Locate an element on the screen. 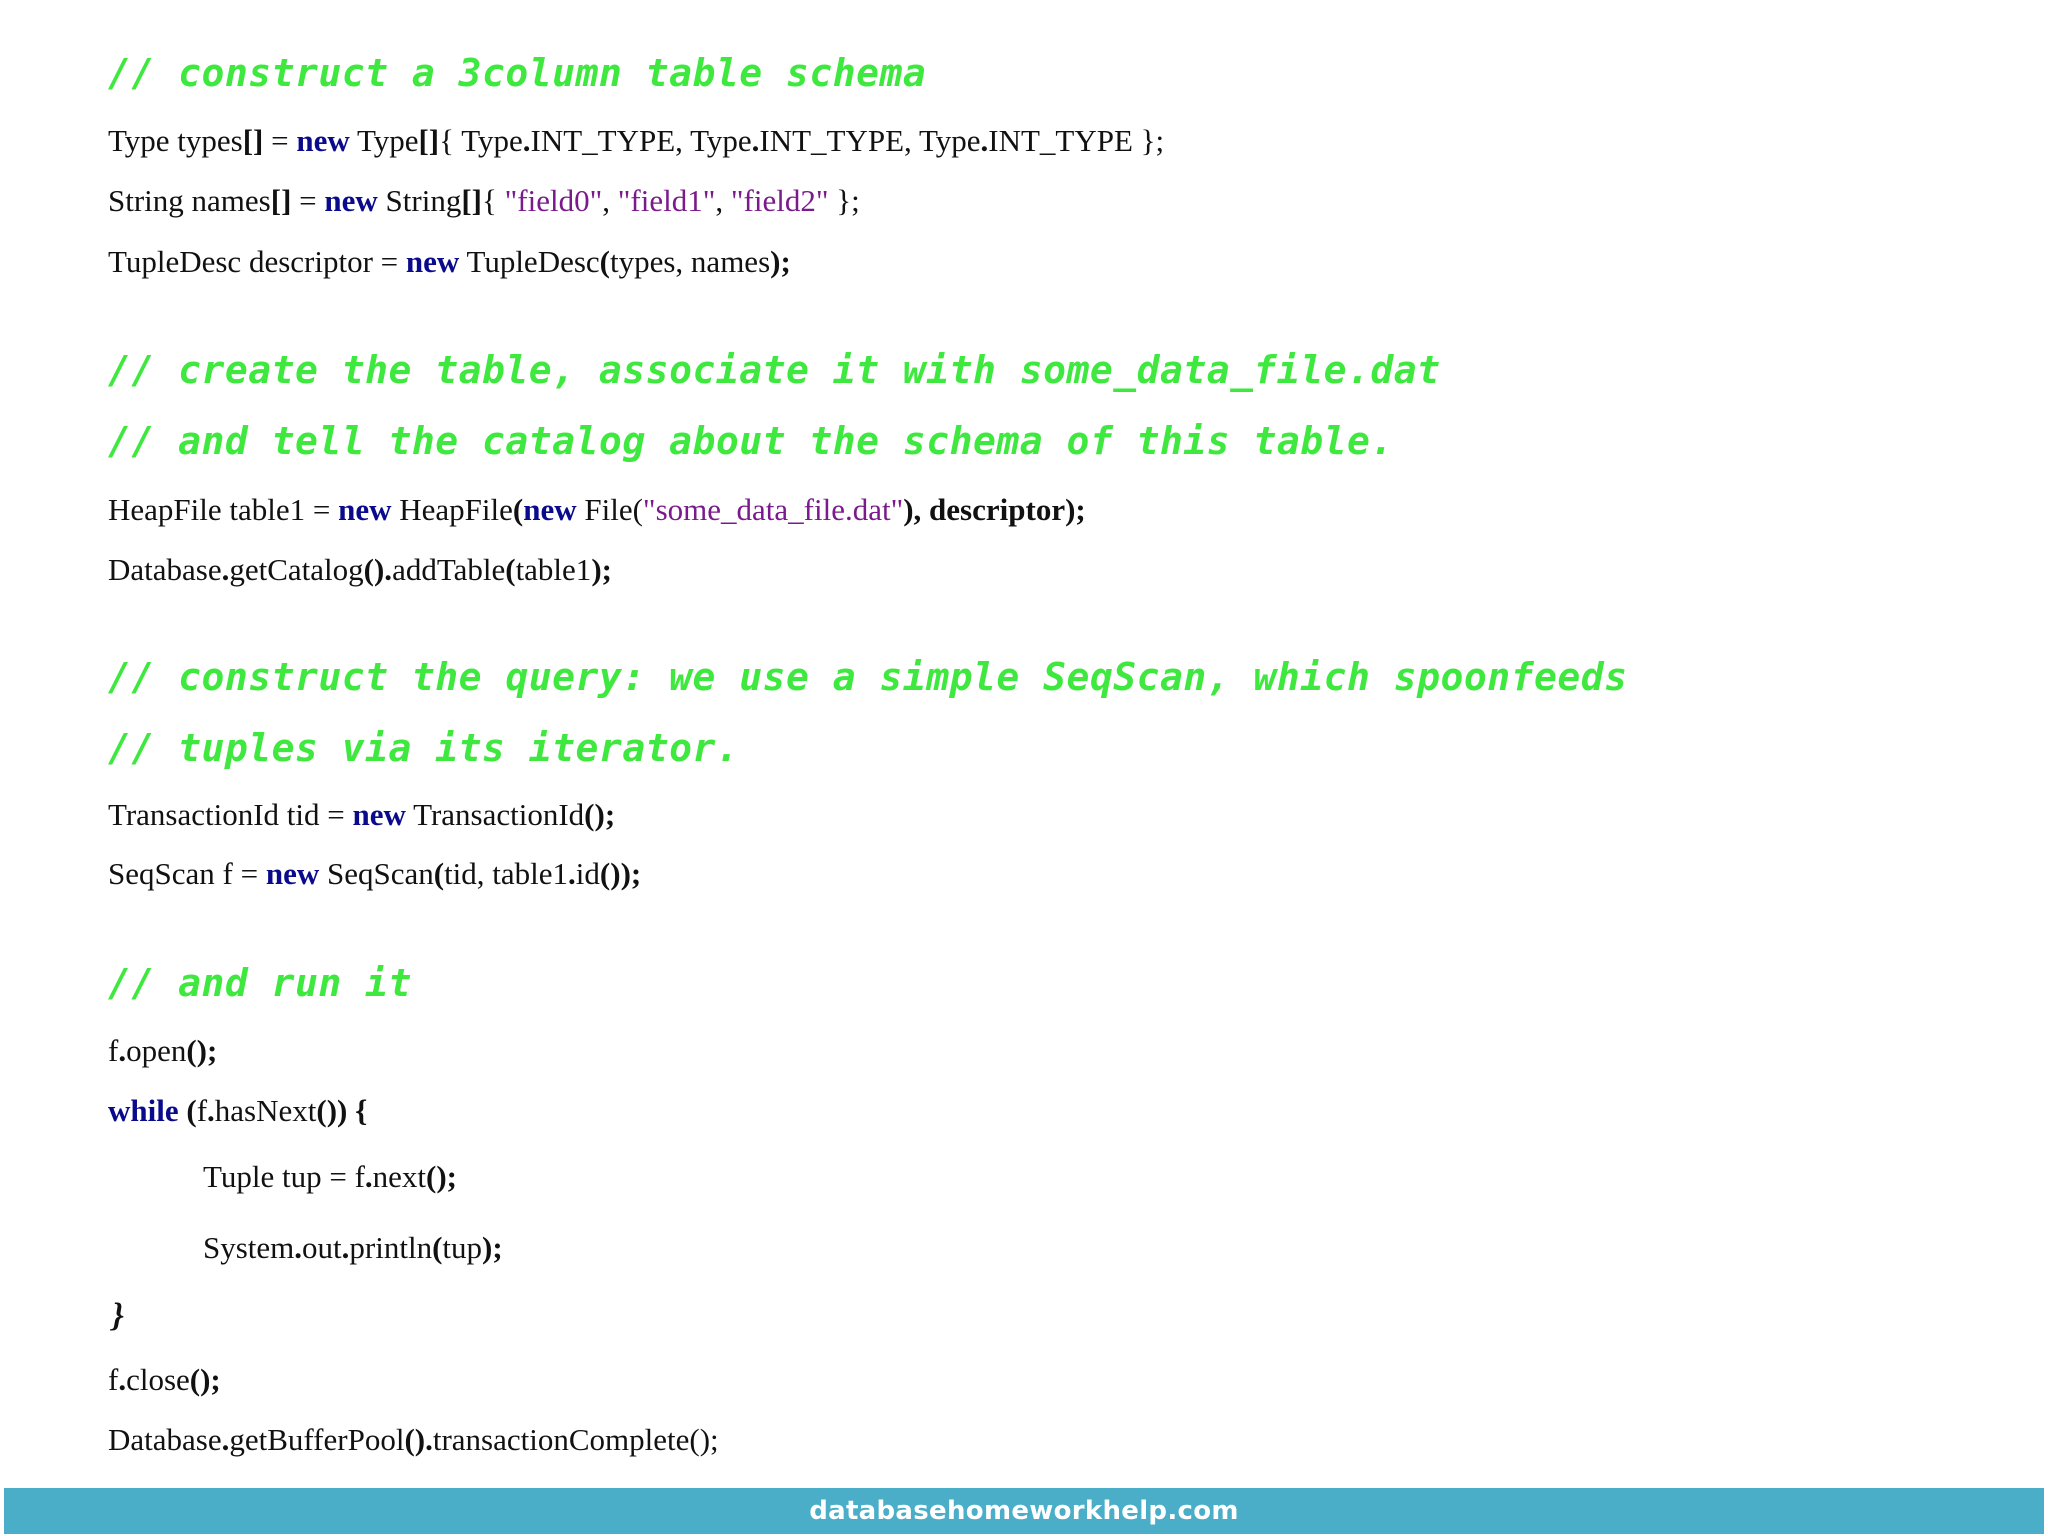 The image size is (2048, 1536). code-token: }; is located at coordinates (844, 200).